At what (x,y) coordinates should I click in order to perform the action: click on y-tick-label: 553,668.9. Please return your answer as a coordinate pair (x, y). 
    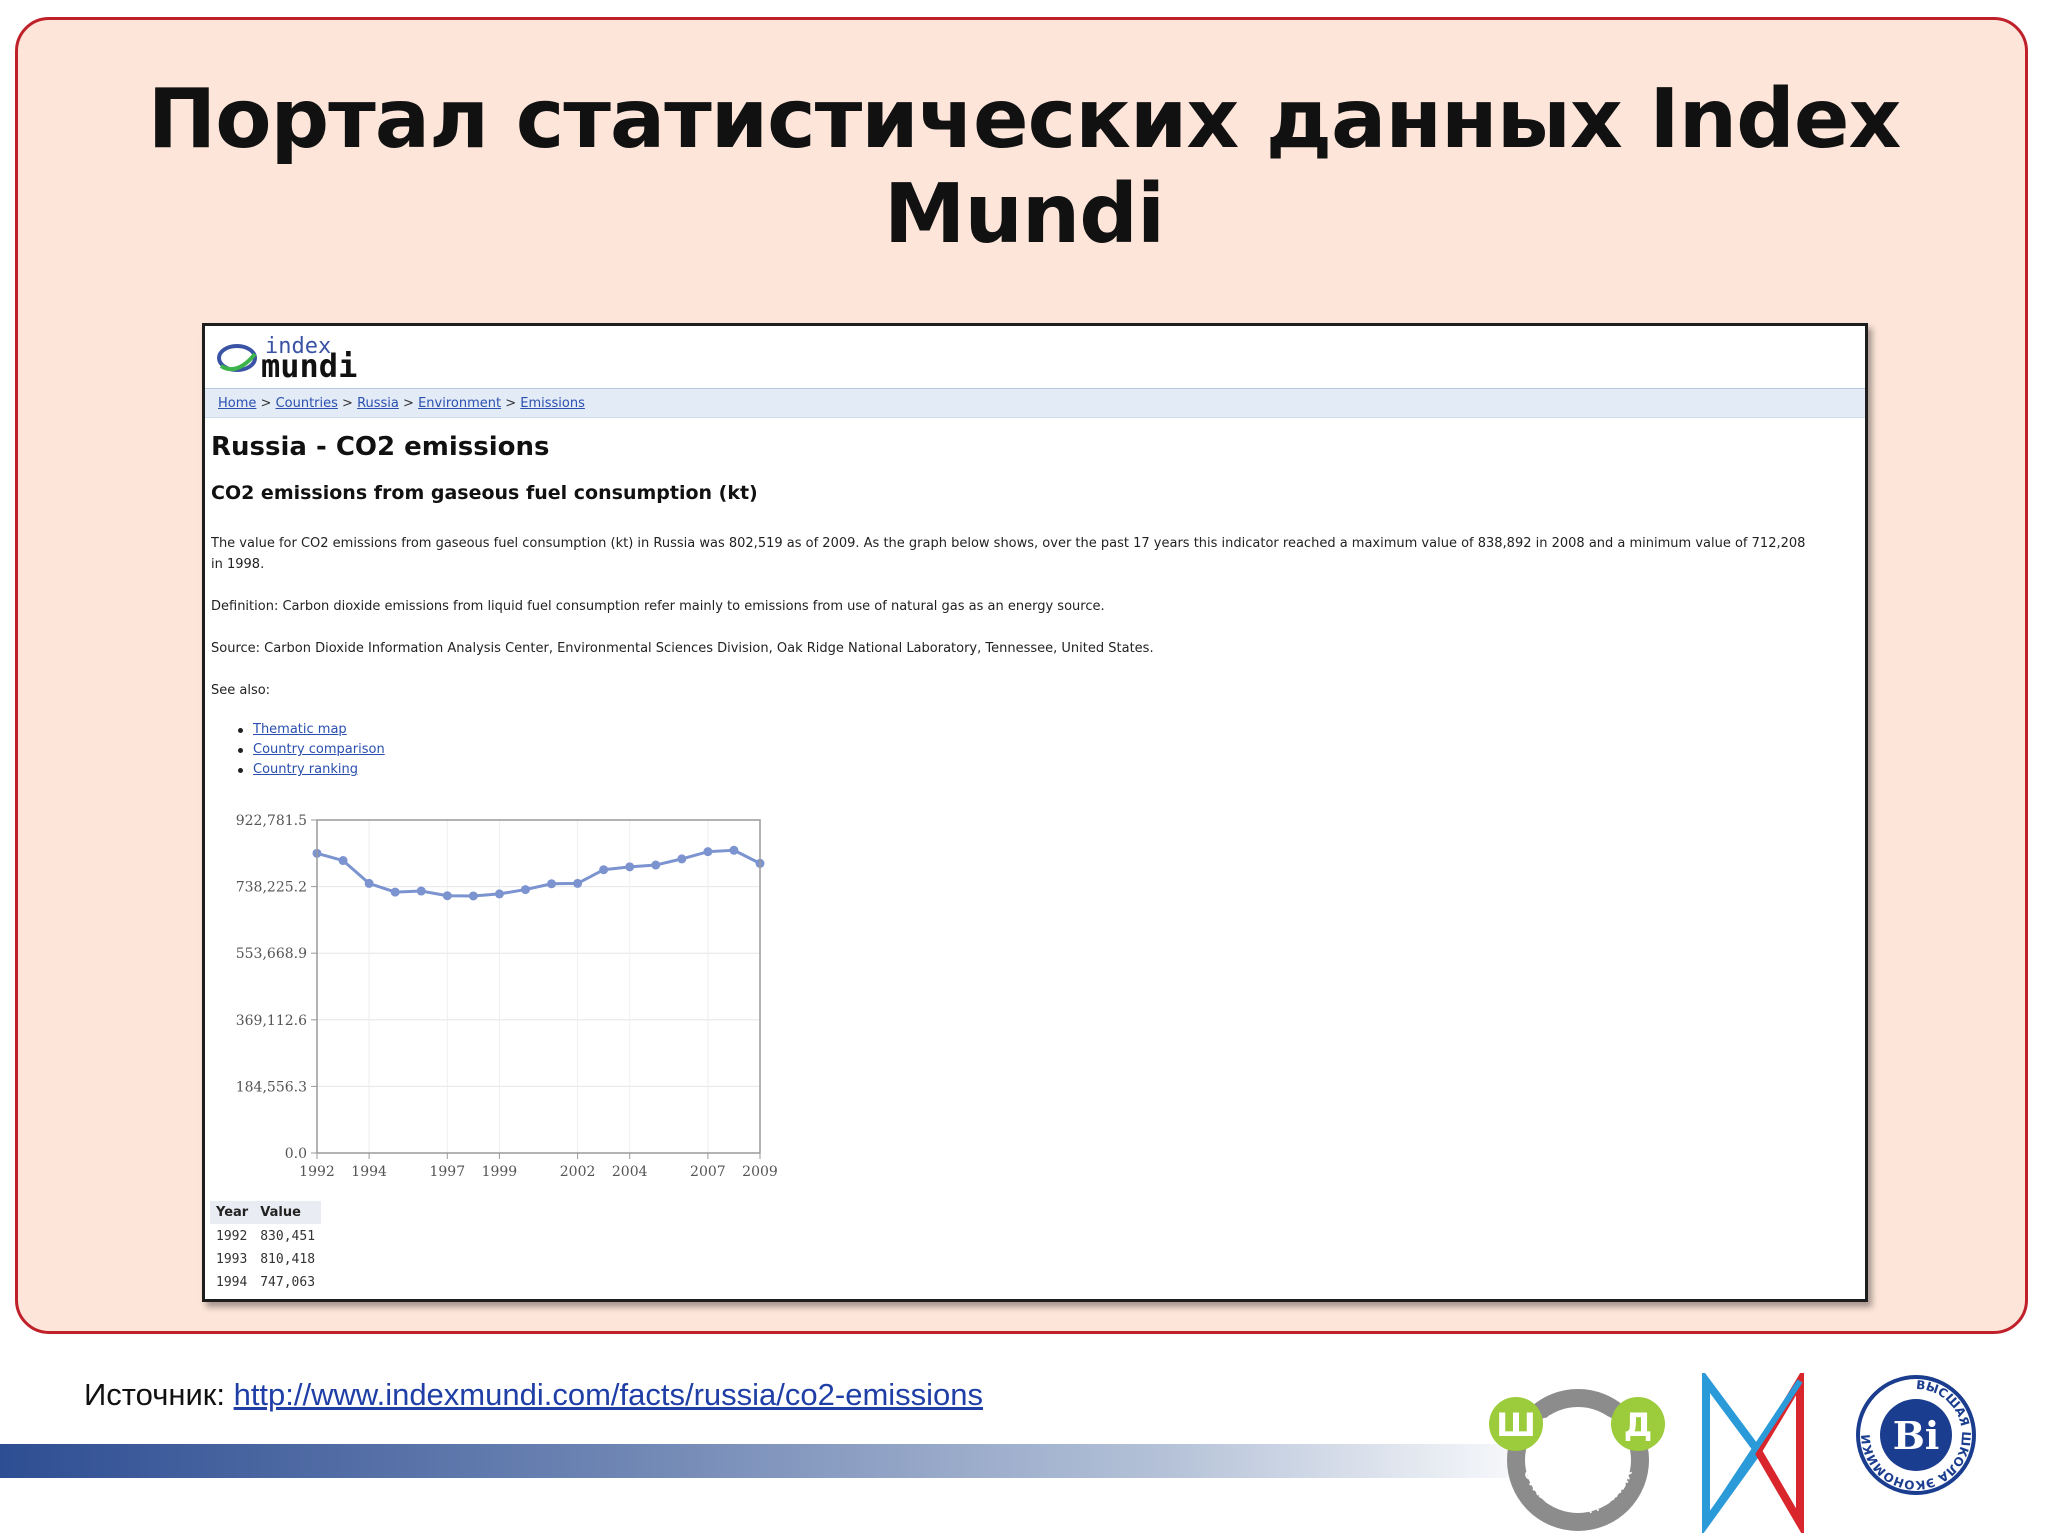
    Looking at the image, I should click on (271, 954).